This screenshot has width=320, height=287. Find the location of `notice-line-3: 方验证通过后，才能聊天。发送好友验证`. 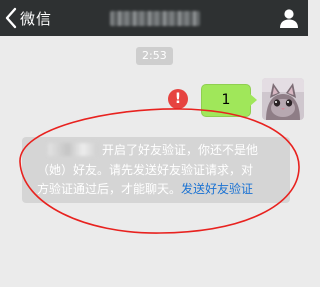

notice-line-3: 方验证通过后，才能聊天。发送好友验证 is located at coordinates (145, 189).